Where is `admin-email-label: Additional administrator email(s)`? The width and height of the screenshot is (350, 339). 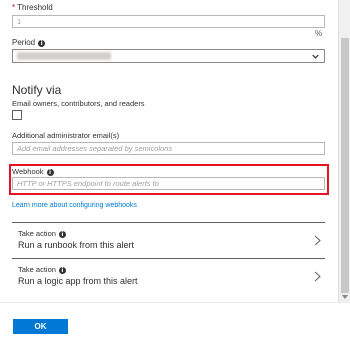
admin-email-label: Additional administrator email(s) is located at coordinates (66, 135).